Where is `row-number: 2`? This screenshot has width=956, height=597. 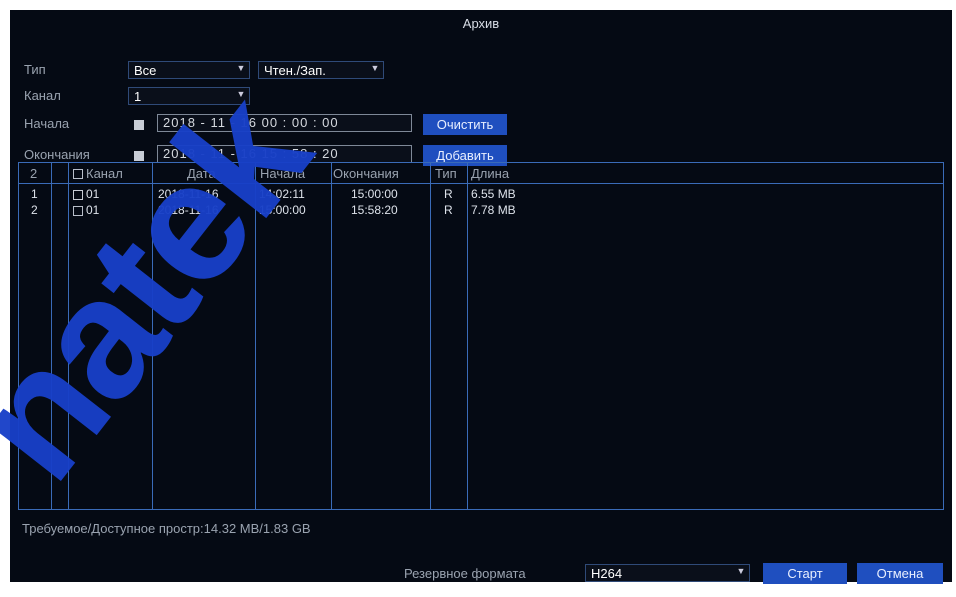 row-number: 2 is located at coordinates (34, 210).